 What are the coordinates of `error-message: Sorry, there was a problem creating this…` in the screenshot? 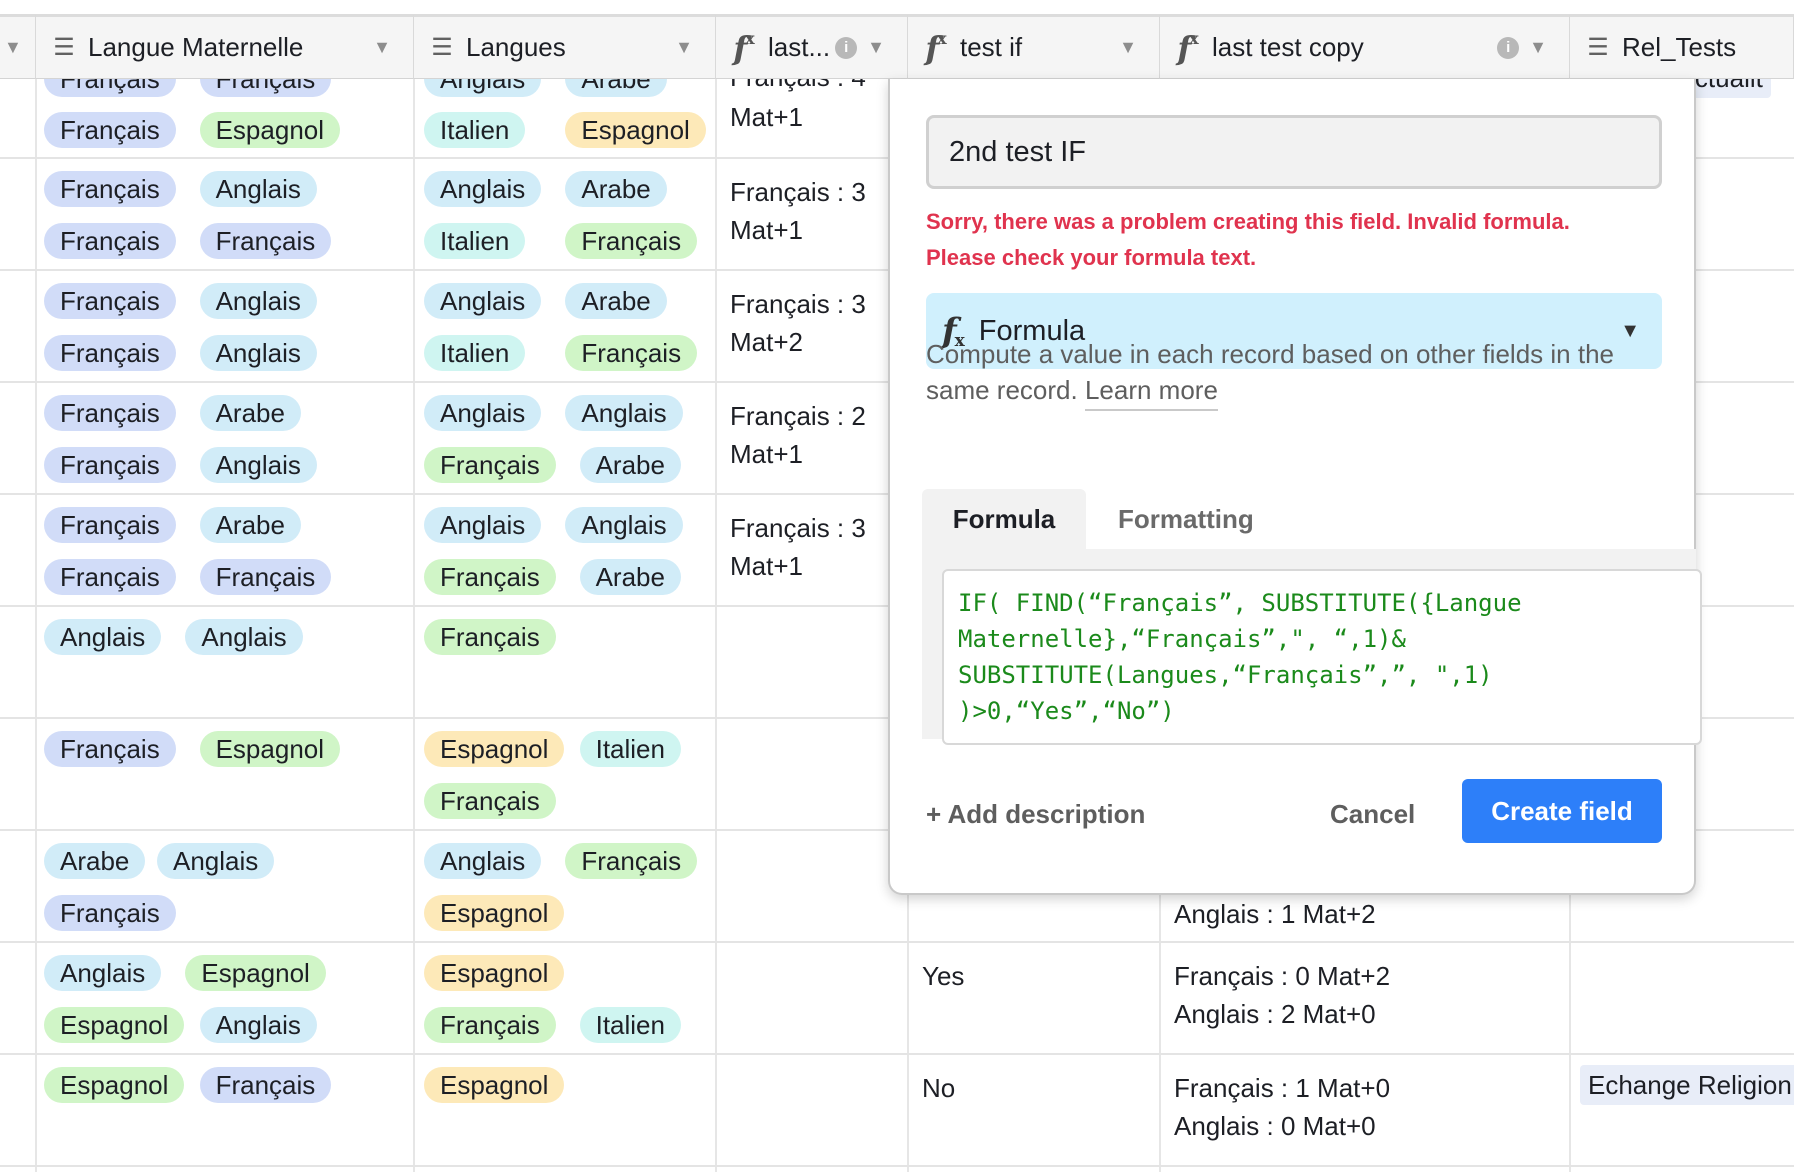 It's located at (1248, 221).